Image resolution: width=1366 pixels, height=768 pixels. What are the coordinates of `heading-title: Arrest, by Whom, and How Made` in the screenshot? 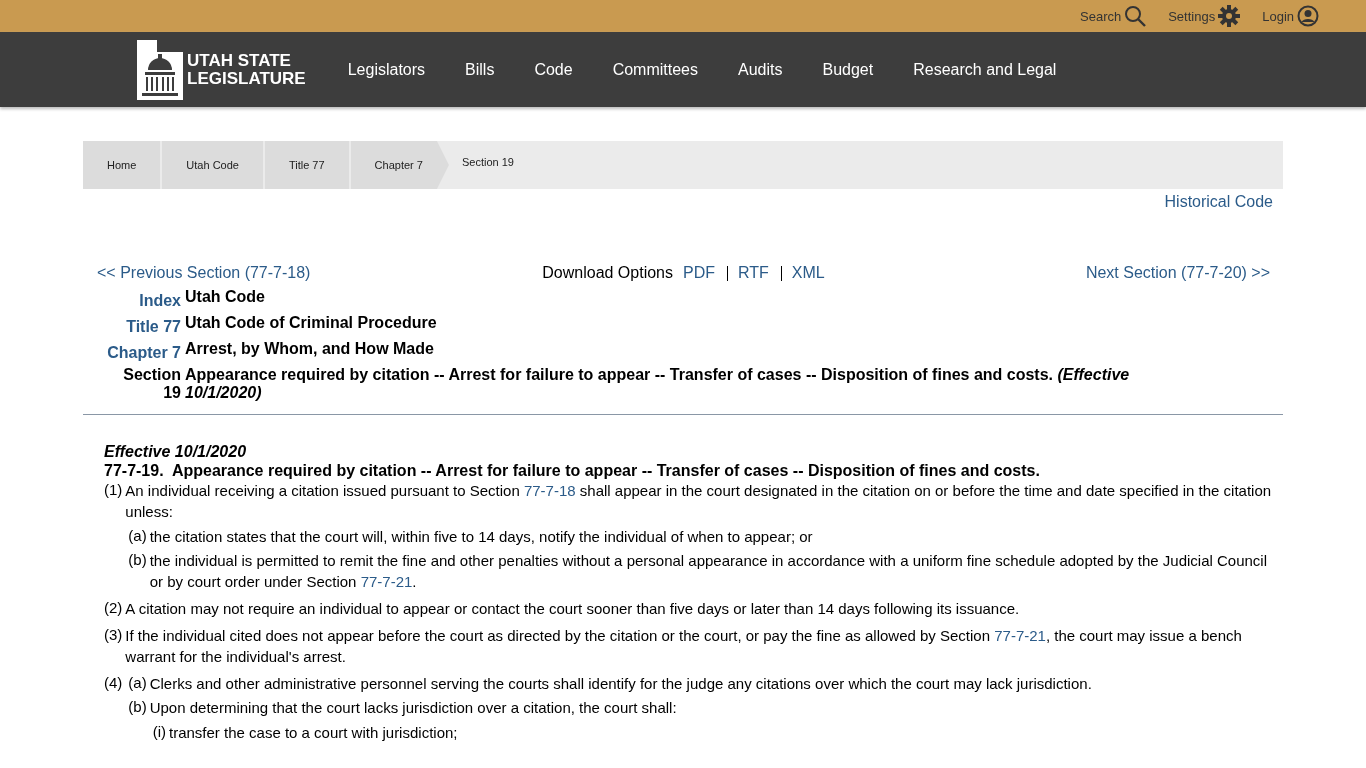 It's located at (310, 349).